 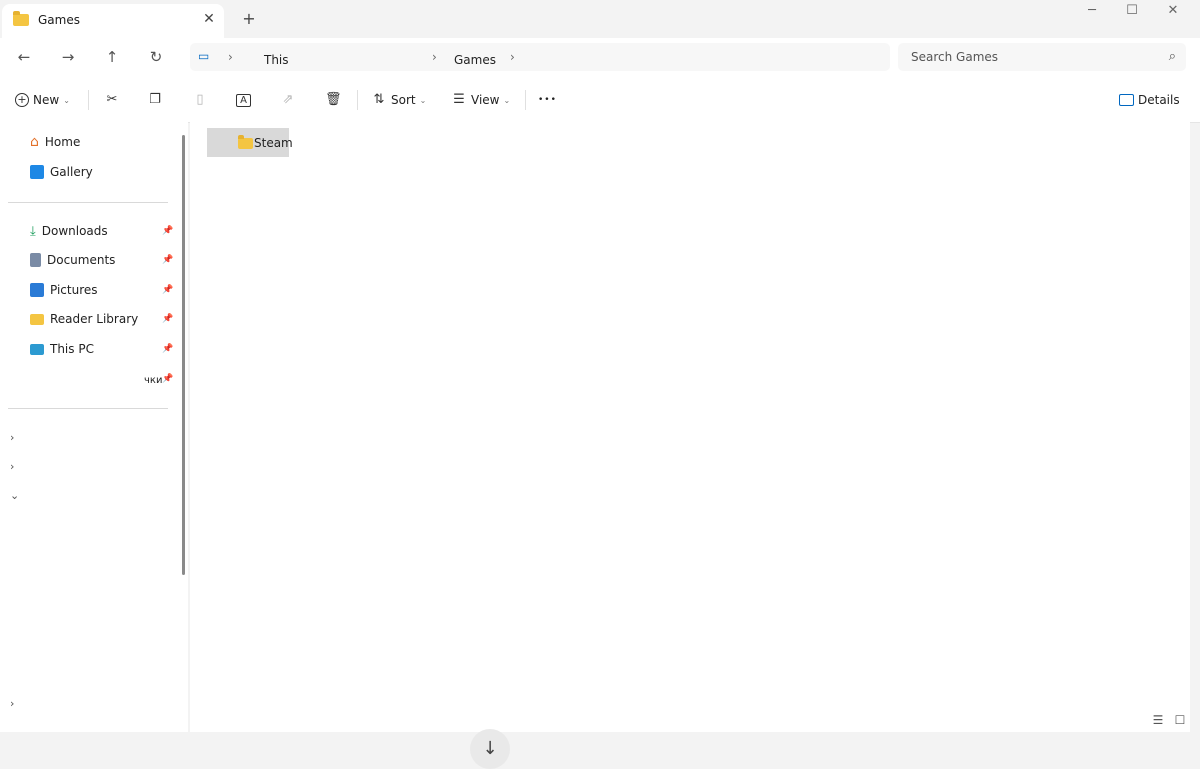 I want to click on sort-label: Sort, so click(x=403, y=100).